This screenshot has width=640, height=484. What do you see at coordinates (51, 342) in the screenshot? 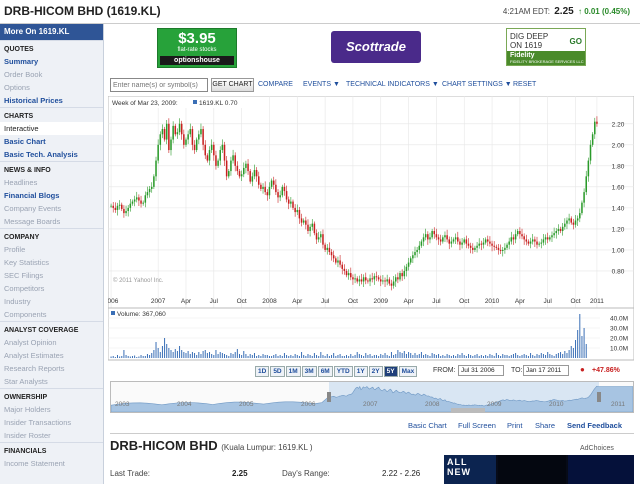
I see `sidebar-item: Analyst Opinion` at bounding box center [51, 342].